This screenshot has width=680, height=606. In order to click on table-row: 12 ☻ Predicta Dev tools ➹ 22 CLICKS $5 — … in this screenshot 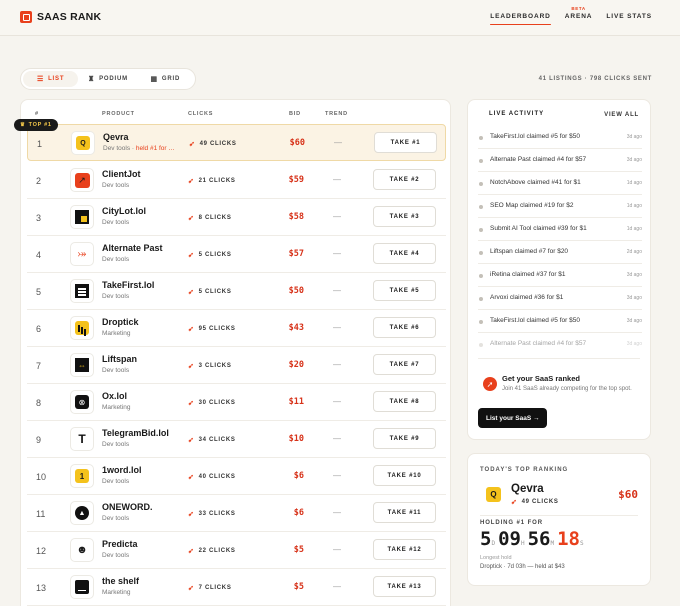, I will do `click(236, 550)`.